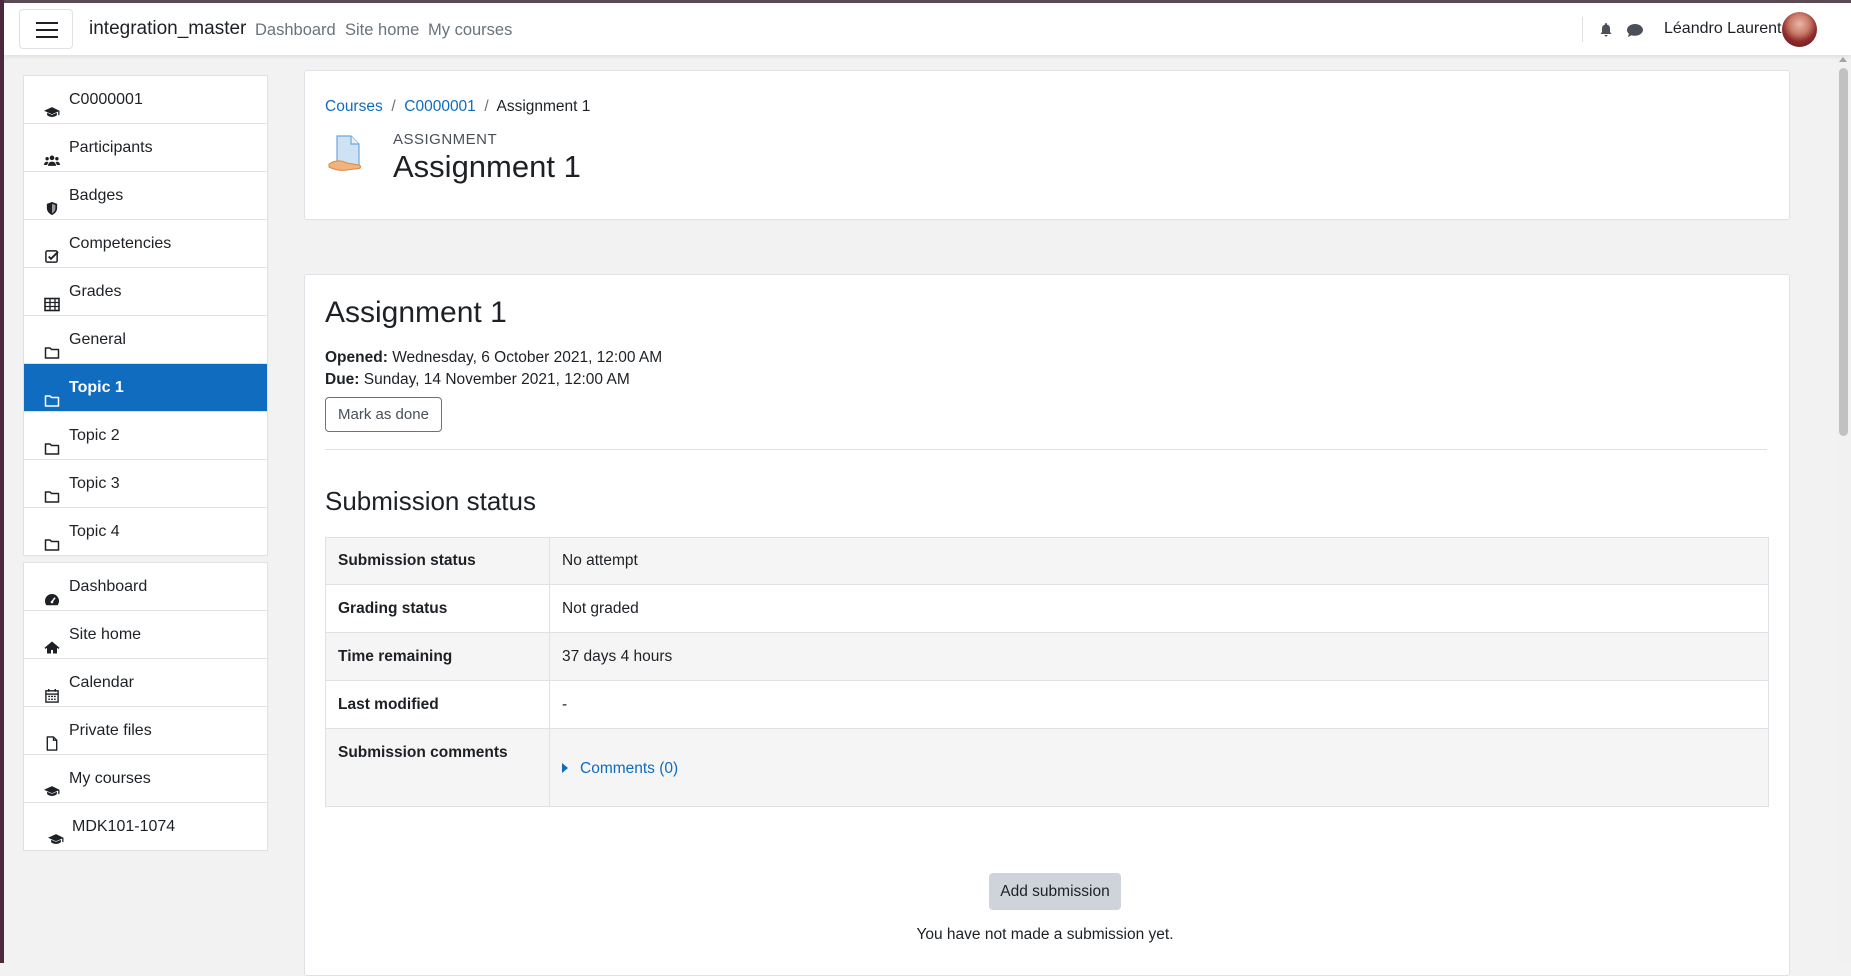  What do you see at coordinates (96, 387) in the screenshot?
I see `sidebar-item-label: Topic 1` at bounding box center [96, 387].